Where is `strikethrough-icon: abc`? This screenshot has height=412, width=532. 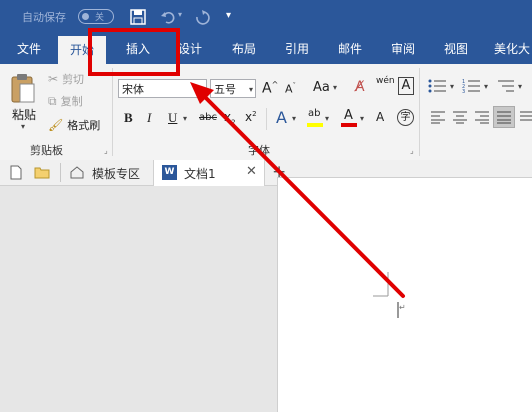 strikethrough-icon: abc is located at coordinates (208, 117).